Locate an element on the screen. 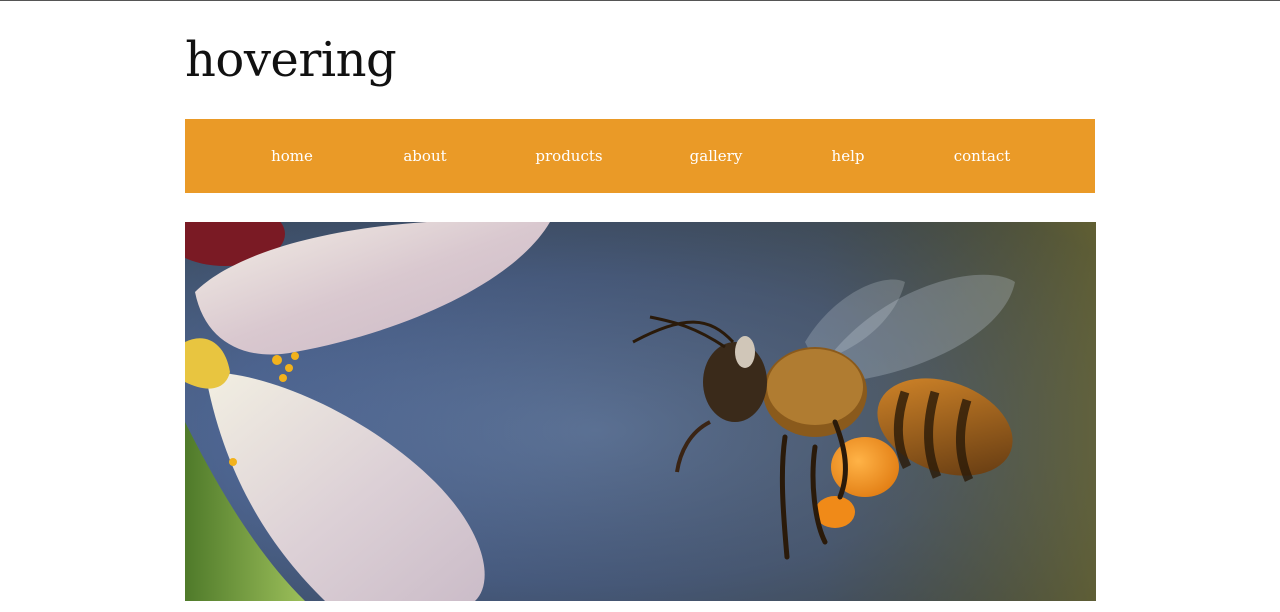 This screenshot has height=612, width=1280. nav-item-home: home is located at coordinates (292, 156).